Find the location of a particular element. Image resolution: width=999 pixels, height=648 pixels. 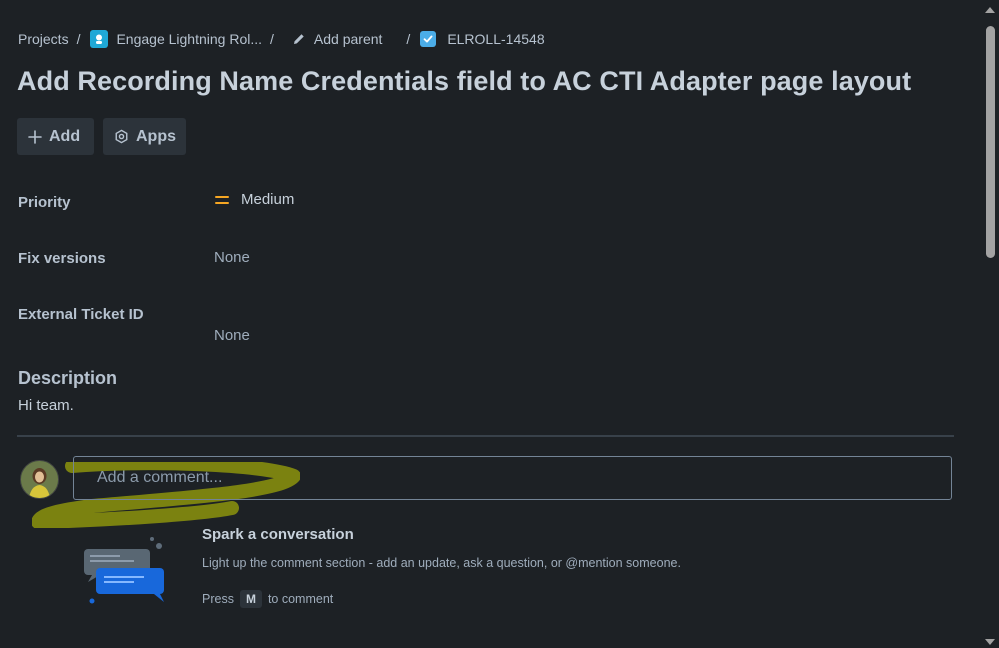

priority-label: Priority is located at coordinates (44, 202).